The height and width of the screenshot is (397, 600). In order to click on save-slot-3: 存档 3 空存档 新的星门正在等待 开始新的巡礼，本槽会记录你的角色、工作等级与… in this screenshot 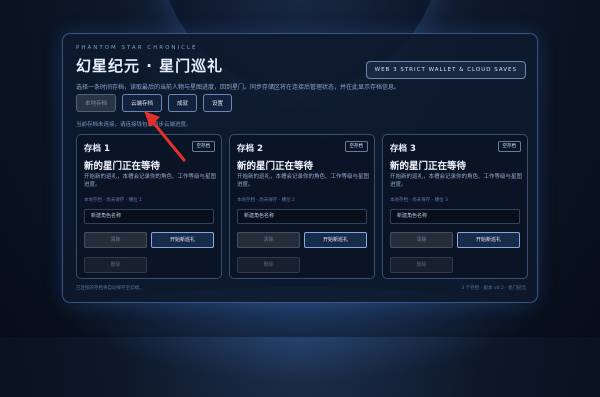, I will do `click(455, 206)`.